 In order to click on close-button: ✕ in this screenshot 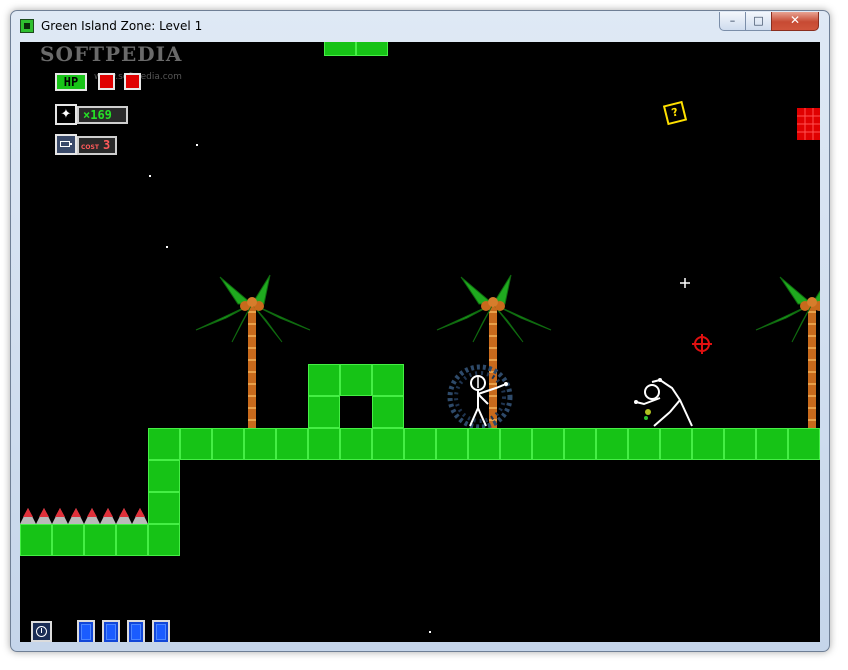, I will do `click(795, 21)`.